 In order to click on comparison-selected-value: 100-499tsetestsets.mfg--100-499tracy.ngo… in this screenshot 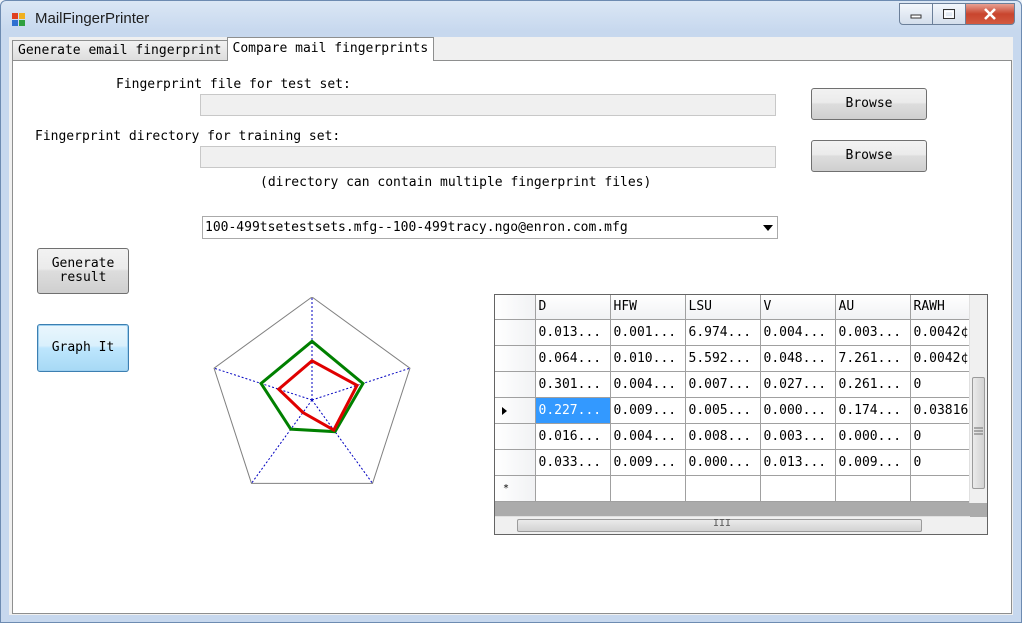, I will do `click(416, 227)`.